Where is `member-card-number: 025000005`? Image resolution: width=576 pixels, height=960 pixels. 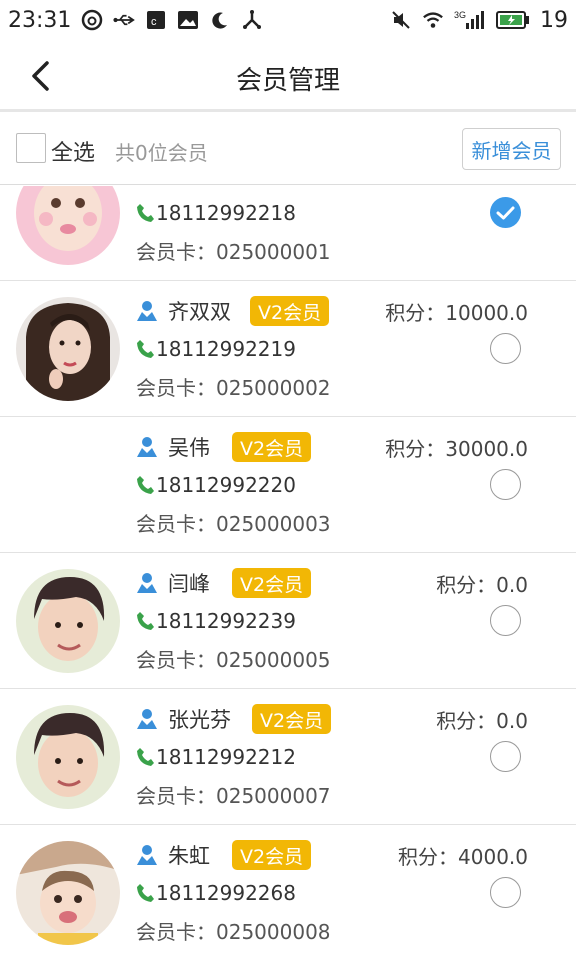
member-card-number: 025000005 is located at coordinates (273, 660).